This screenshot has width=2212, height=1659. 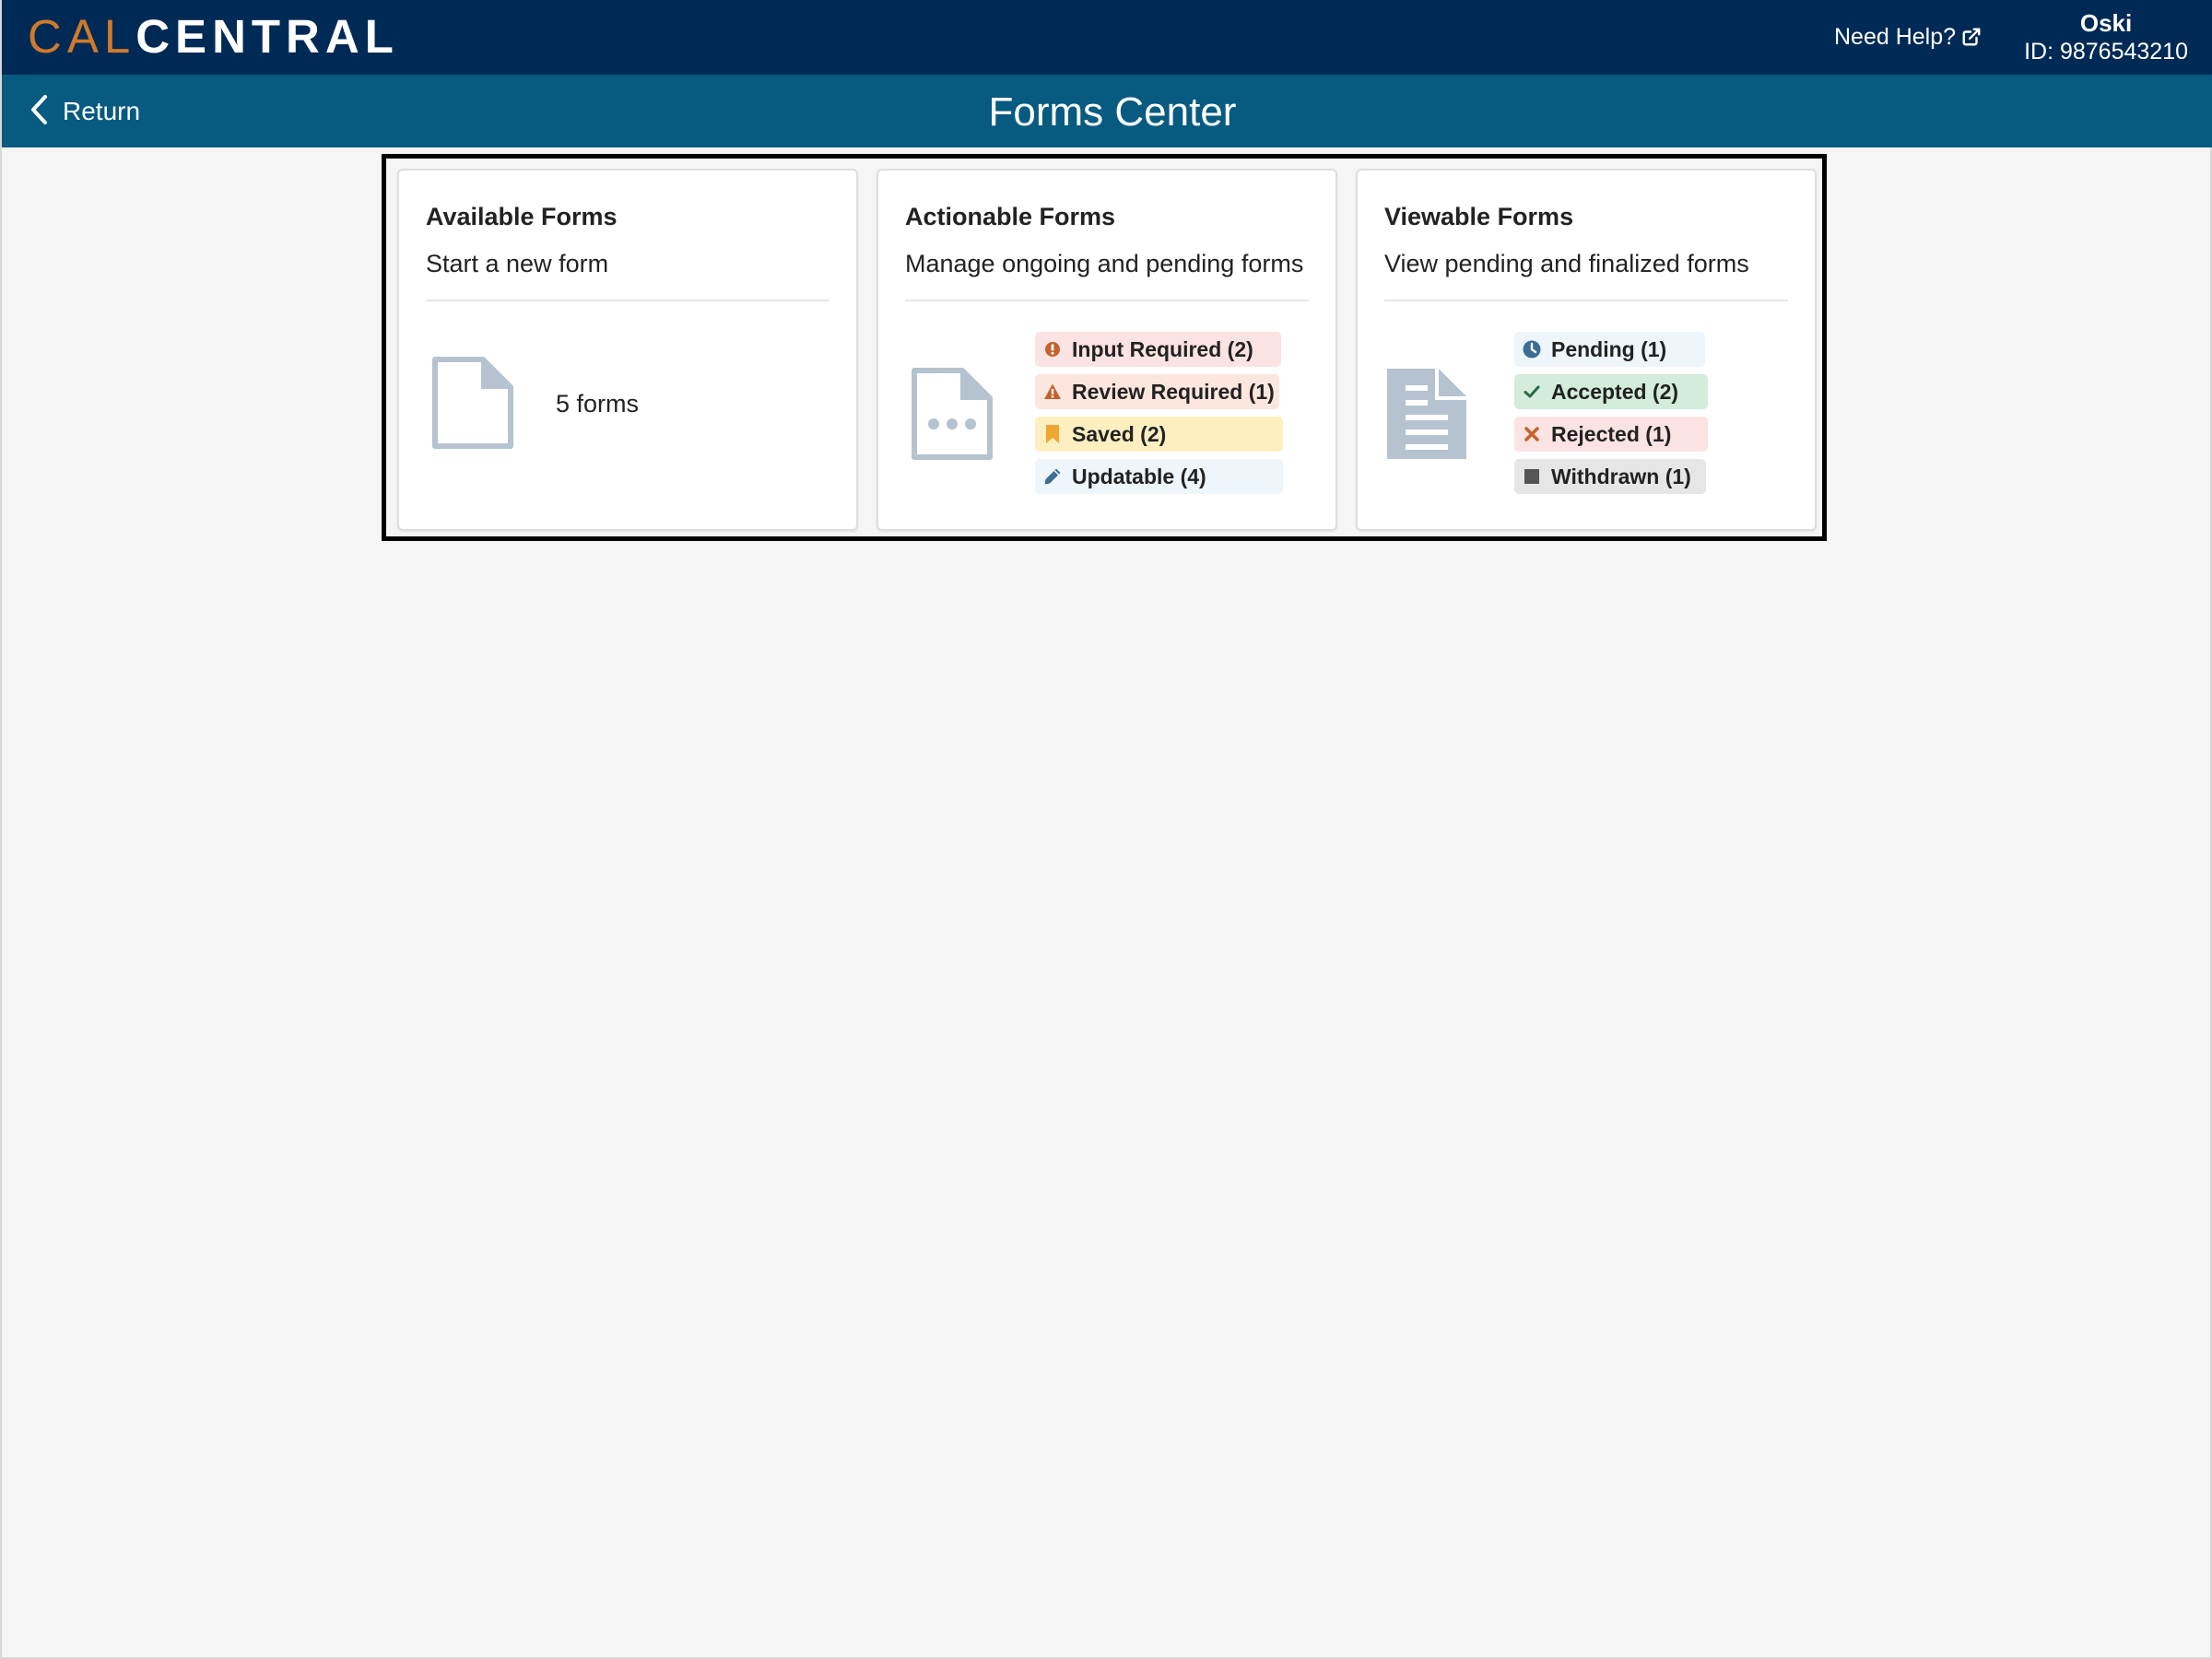 I want to click on badge-label: Accepted (2), so click(x=1615, y=392).